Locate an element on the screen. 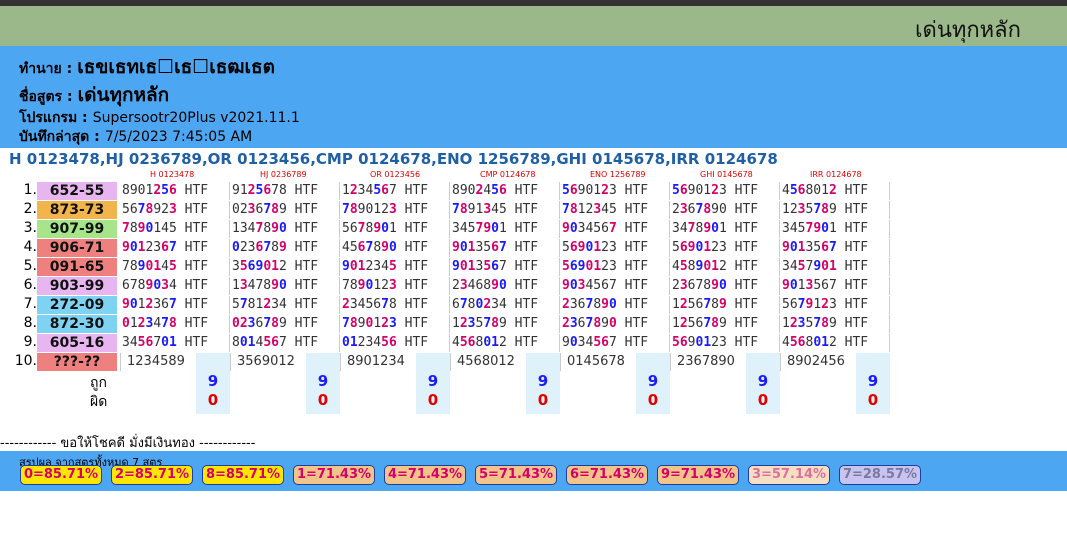  row-number: 1. is located at coordinates (30, 190).